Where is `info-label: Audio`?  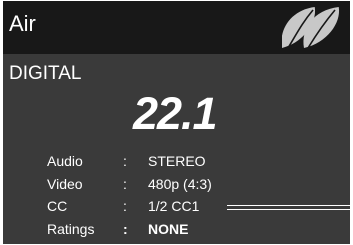 info-label: Audio is located at coordinates (65, 161).